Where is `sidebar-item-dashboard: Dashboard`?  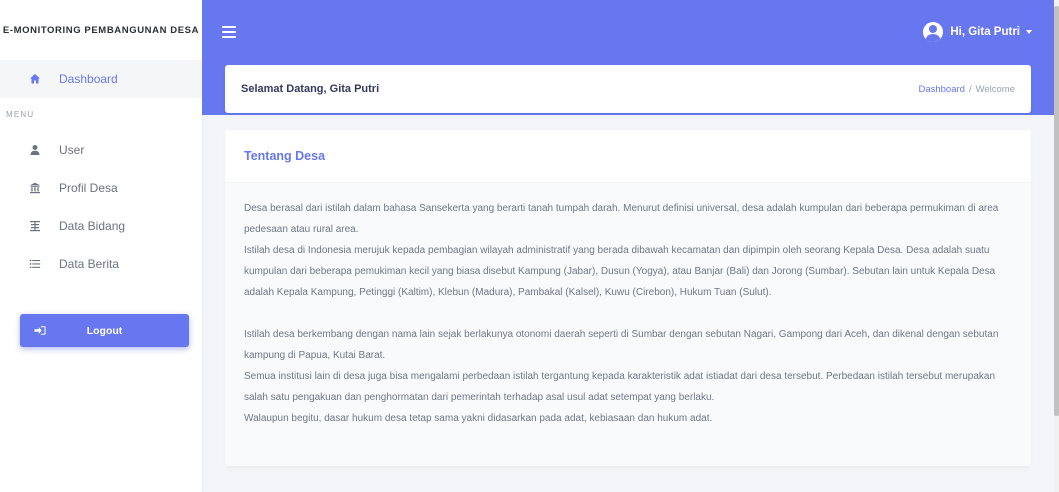 sidebar-item-dashboard: Dashboard is located at coordinates (101, 79).